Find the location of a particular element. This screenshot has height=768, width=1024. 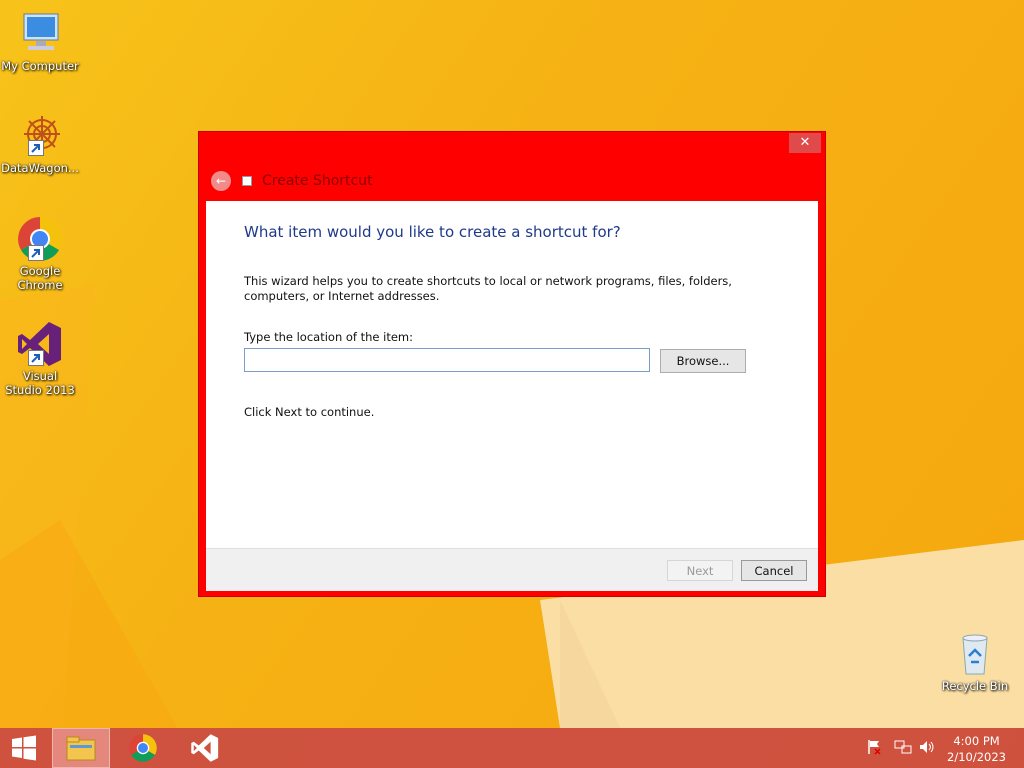

file-explorer-icon is located at coordinates (81, 748).